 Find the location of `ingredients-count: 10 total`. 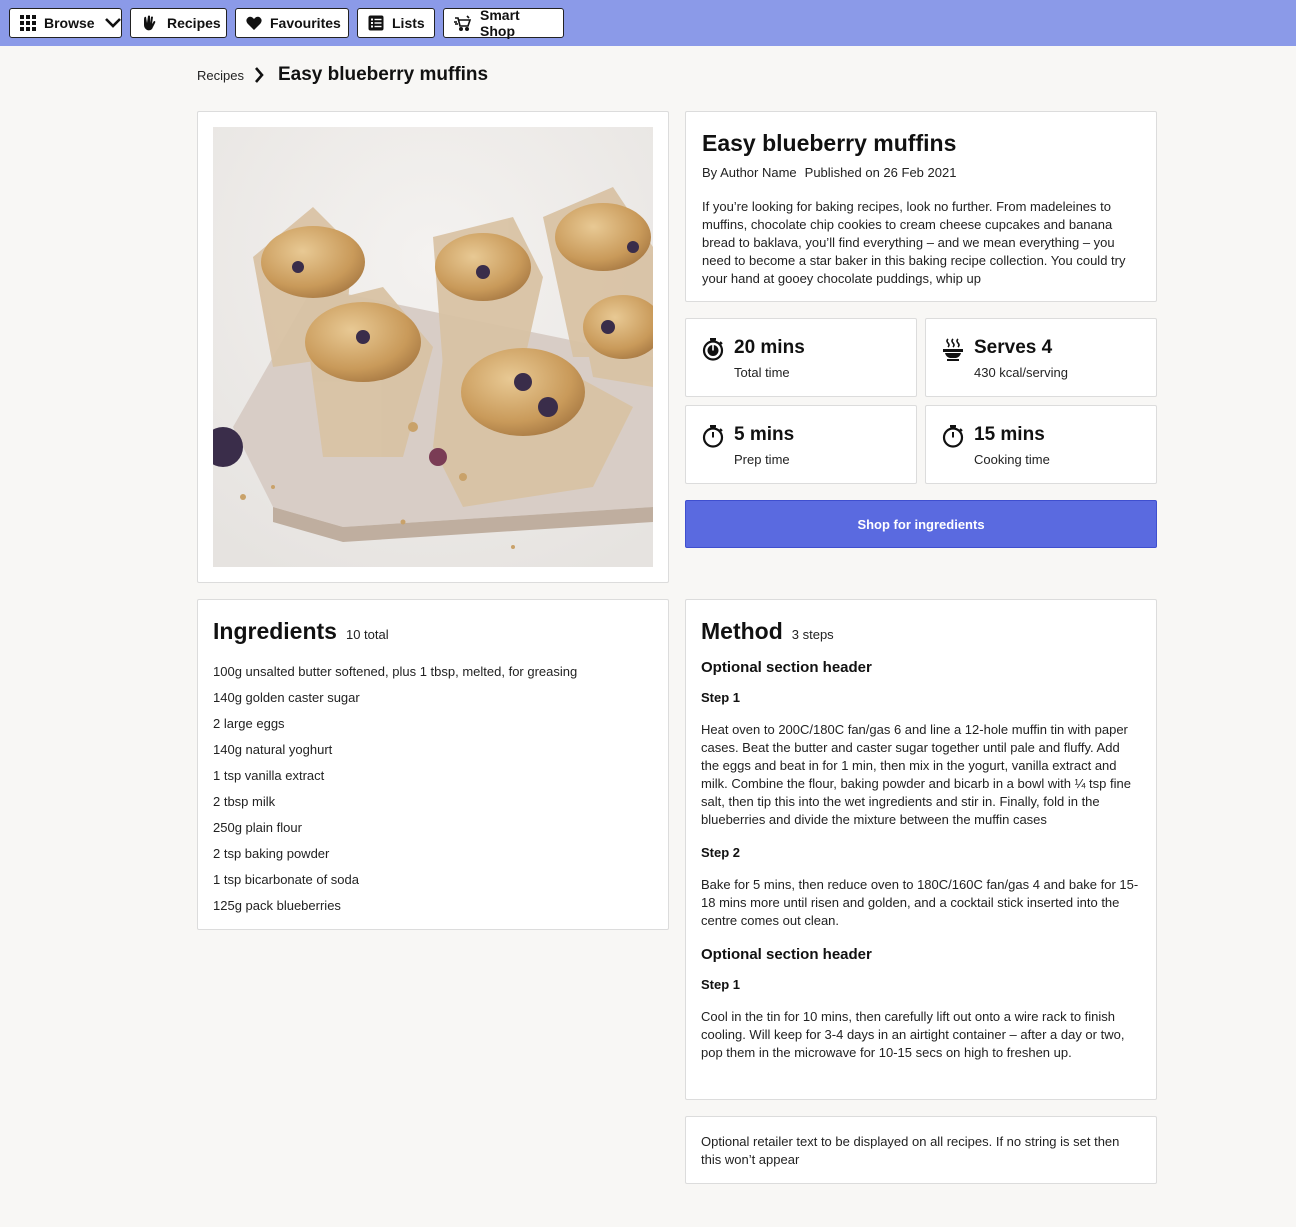

ingredients-count: 10 total is located at coordinates (367, 634).